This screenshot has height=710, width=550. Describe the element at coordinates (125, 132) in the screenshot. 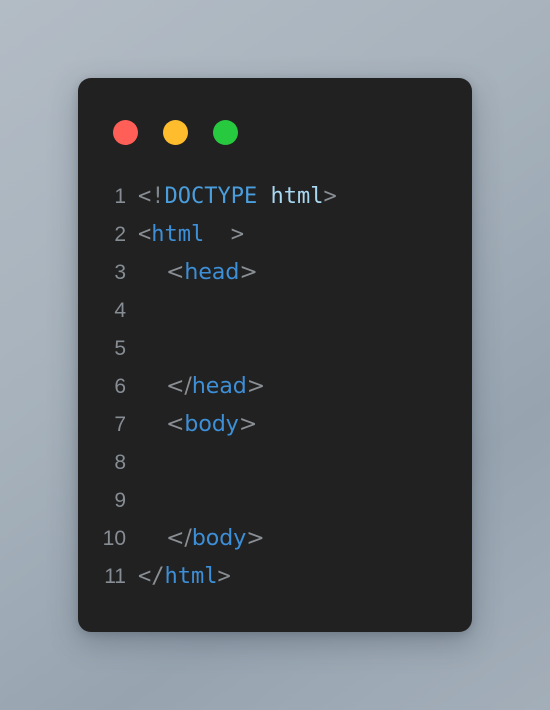

I see `window-close-button` at that location.